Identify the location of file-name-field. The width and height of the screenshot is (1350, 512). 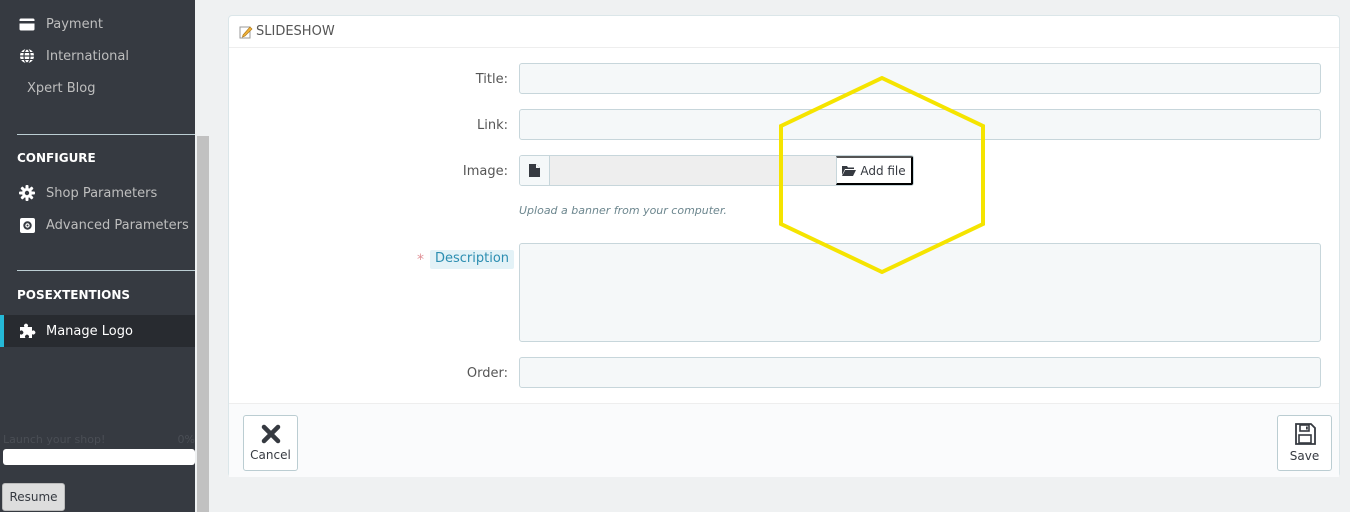
(693, 170).